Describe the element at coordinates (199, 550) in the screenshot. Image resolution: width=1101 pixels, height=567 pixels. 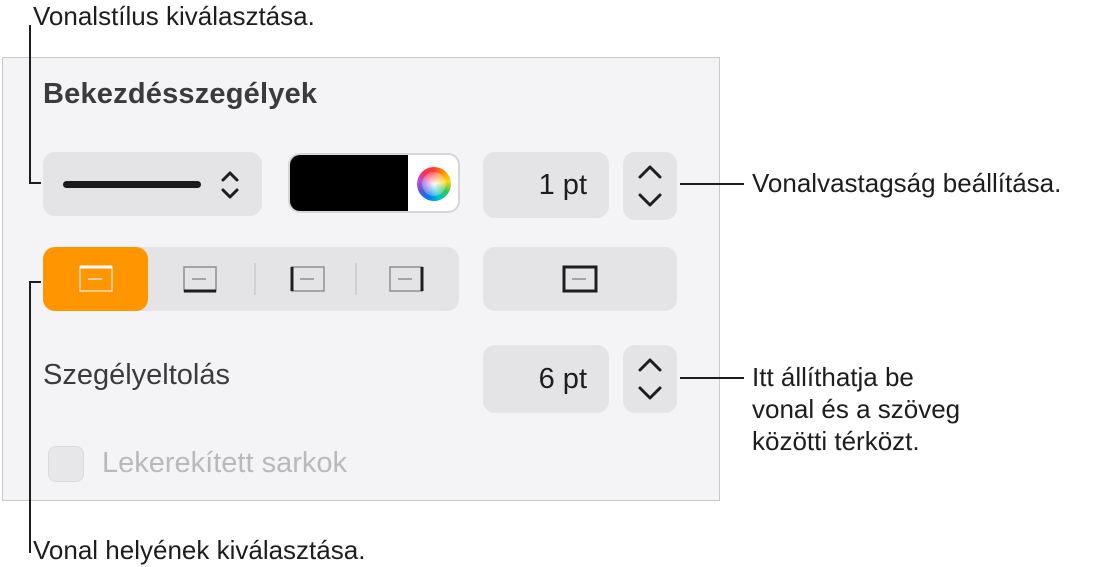
I see `callout-line-position: Vonal helyének kiválasztása.` at that location.